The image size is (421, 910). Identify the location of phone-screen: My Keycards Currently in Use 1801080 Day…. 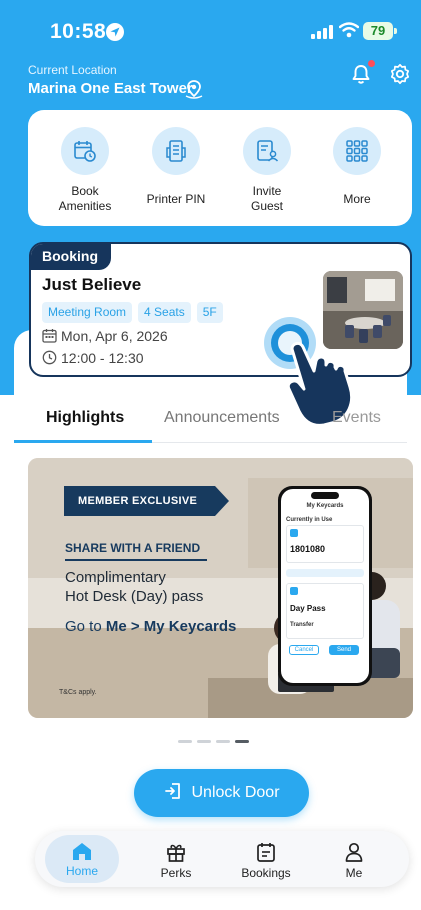
(325, 586).